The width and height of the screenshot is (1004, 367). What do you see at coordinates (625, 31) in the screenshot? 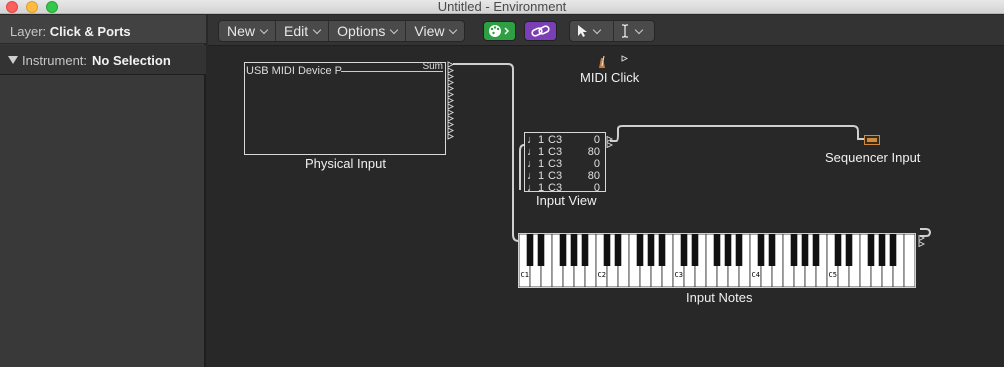
I see `text-cursor-icon` at bounding box center [625, 31].